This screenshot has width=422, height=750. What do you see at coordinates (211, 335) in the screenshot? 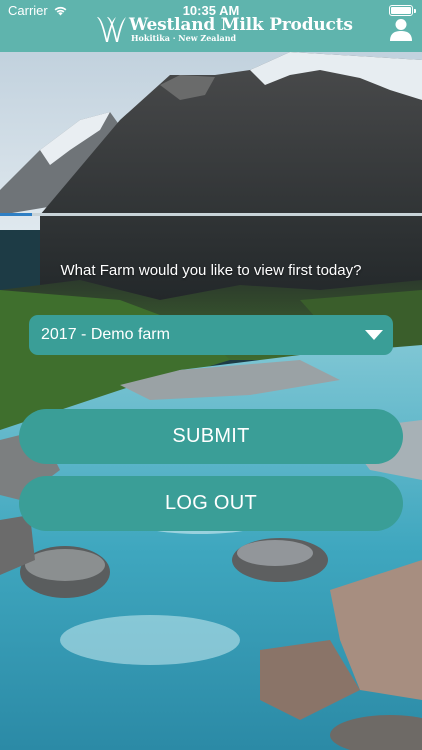
I see `farm-select-dropdown: 2017 - Demo farm` at bounding box center [211, 335].